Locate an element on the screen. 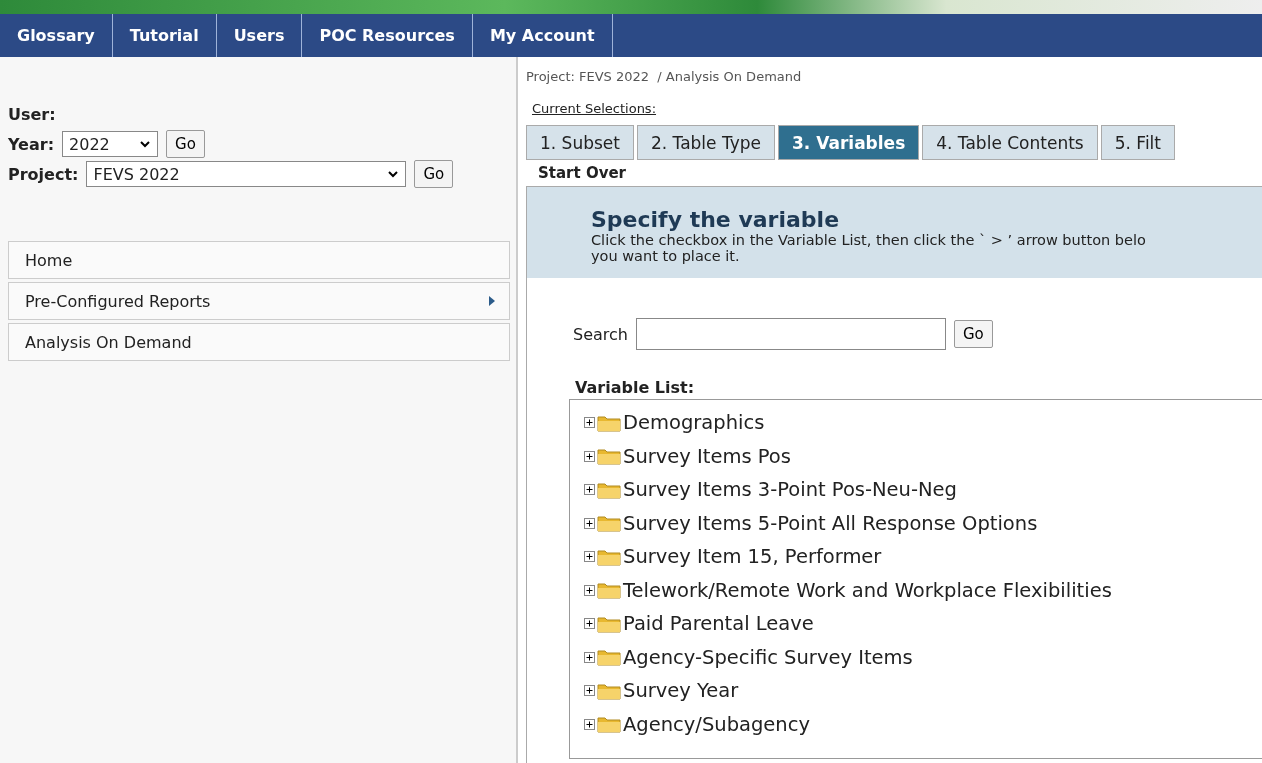 The image size is (1262, 763). step-tab: 2. Table Type is located at coordinates (705, 142).